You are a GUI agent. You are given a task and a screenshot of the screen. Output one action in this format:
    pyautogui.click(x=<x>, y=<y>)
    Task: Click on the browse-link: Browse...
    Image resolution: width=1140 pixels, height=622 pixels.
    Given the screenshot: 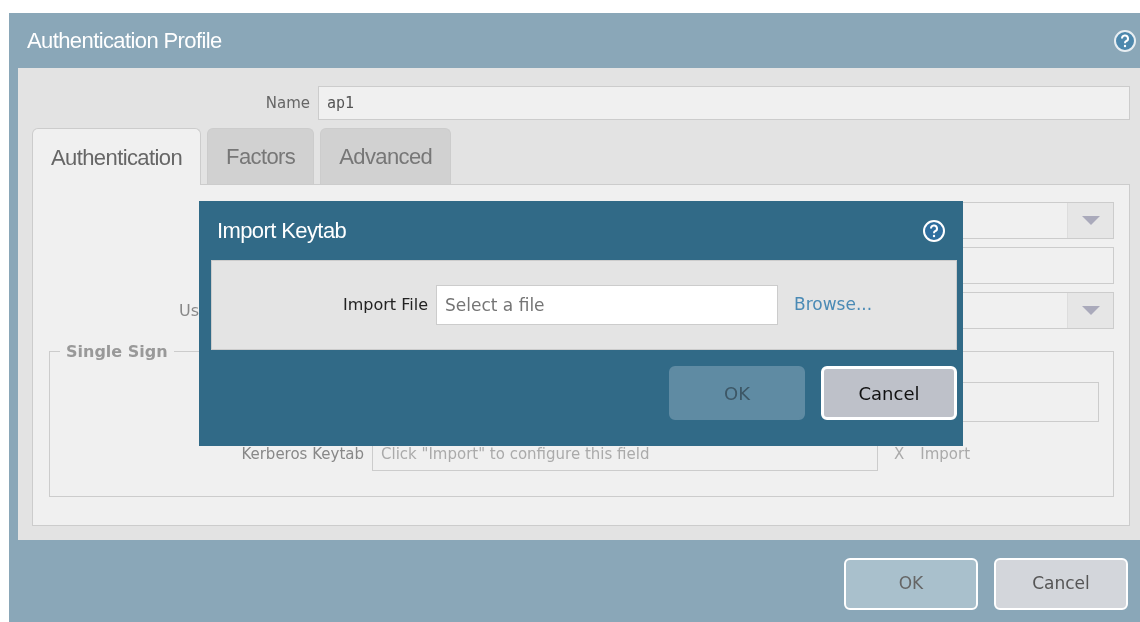 What is the action you would take?
    pyautogui.click(x=833, y=305)
    